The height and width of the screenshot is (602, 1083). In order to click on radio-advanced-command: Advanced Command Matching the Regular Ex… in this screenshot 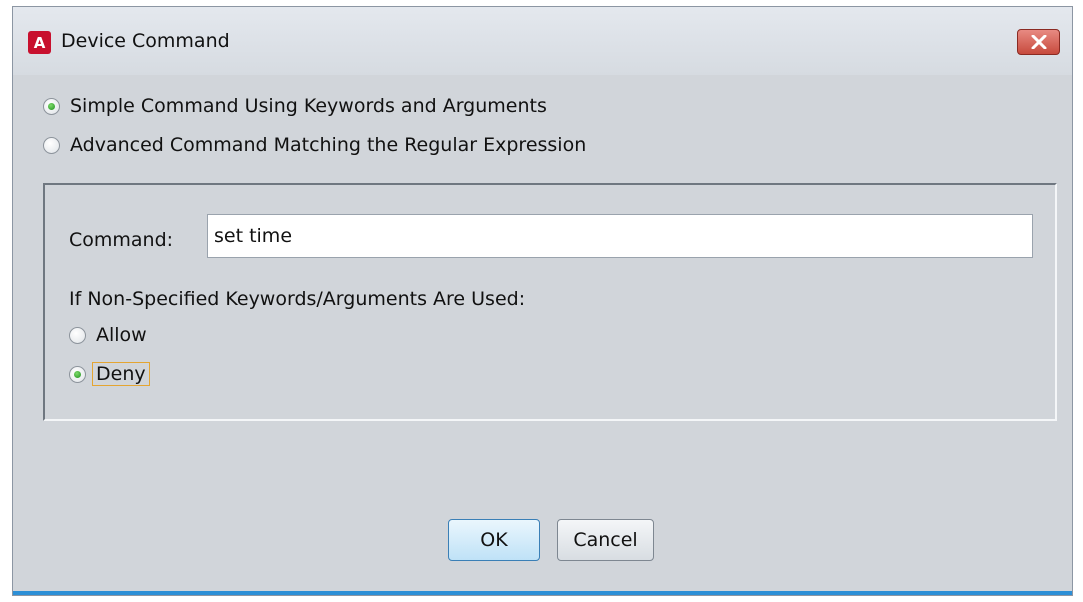, I will do `click(314, 145)`.